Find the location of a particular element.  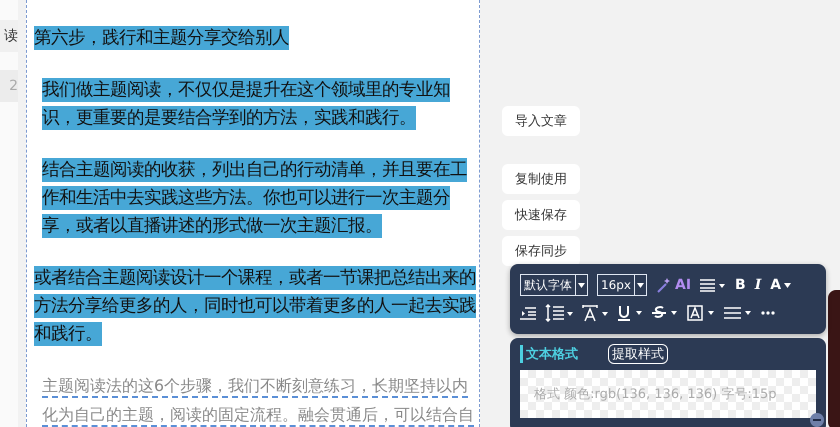

indent-icon is located at coordinates (528, 313).